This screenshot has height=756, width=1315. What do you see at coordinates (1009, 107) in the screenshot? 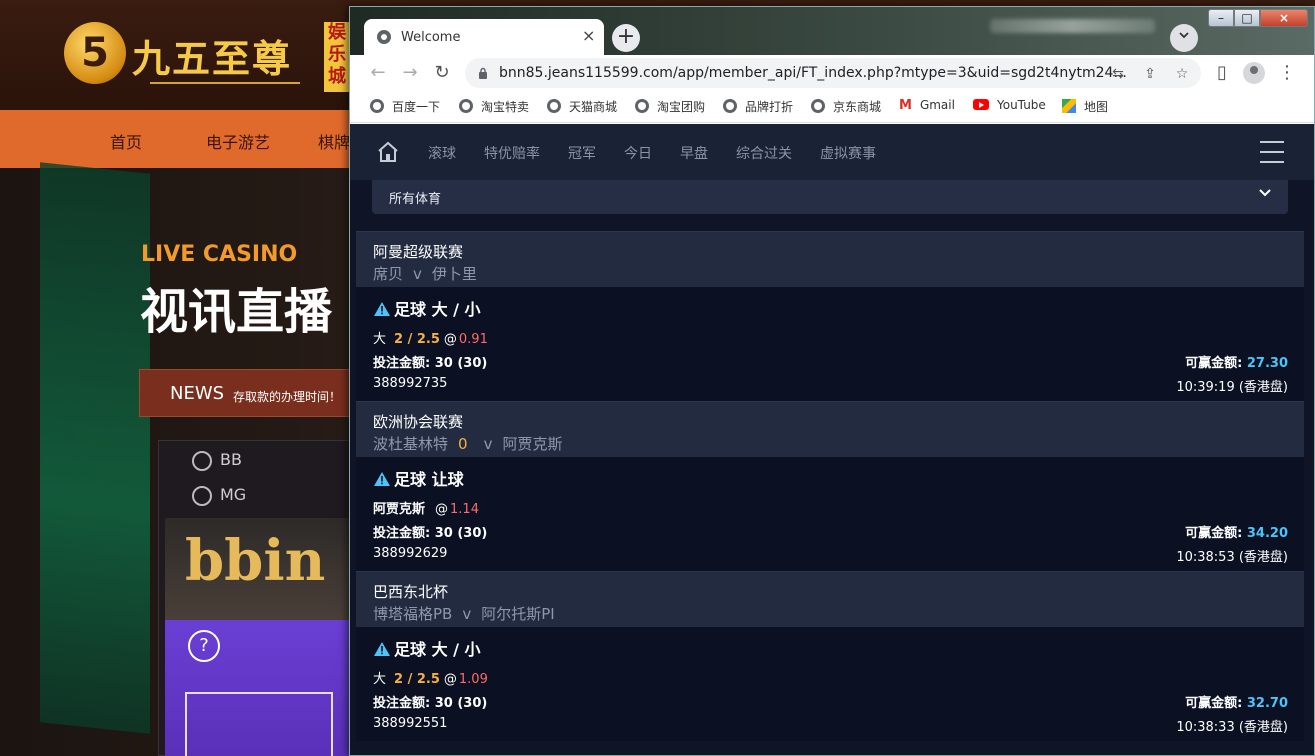
I see `bookmark-item: YouTube` at bounding box center [1009, 107].